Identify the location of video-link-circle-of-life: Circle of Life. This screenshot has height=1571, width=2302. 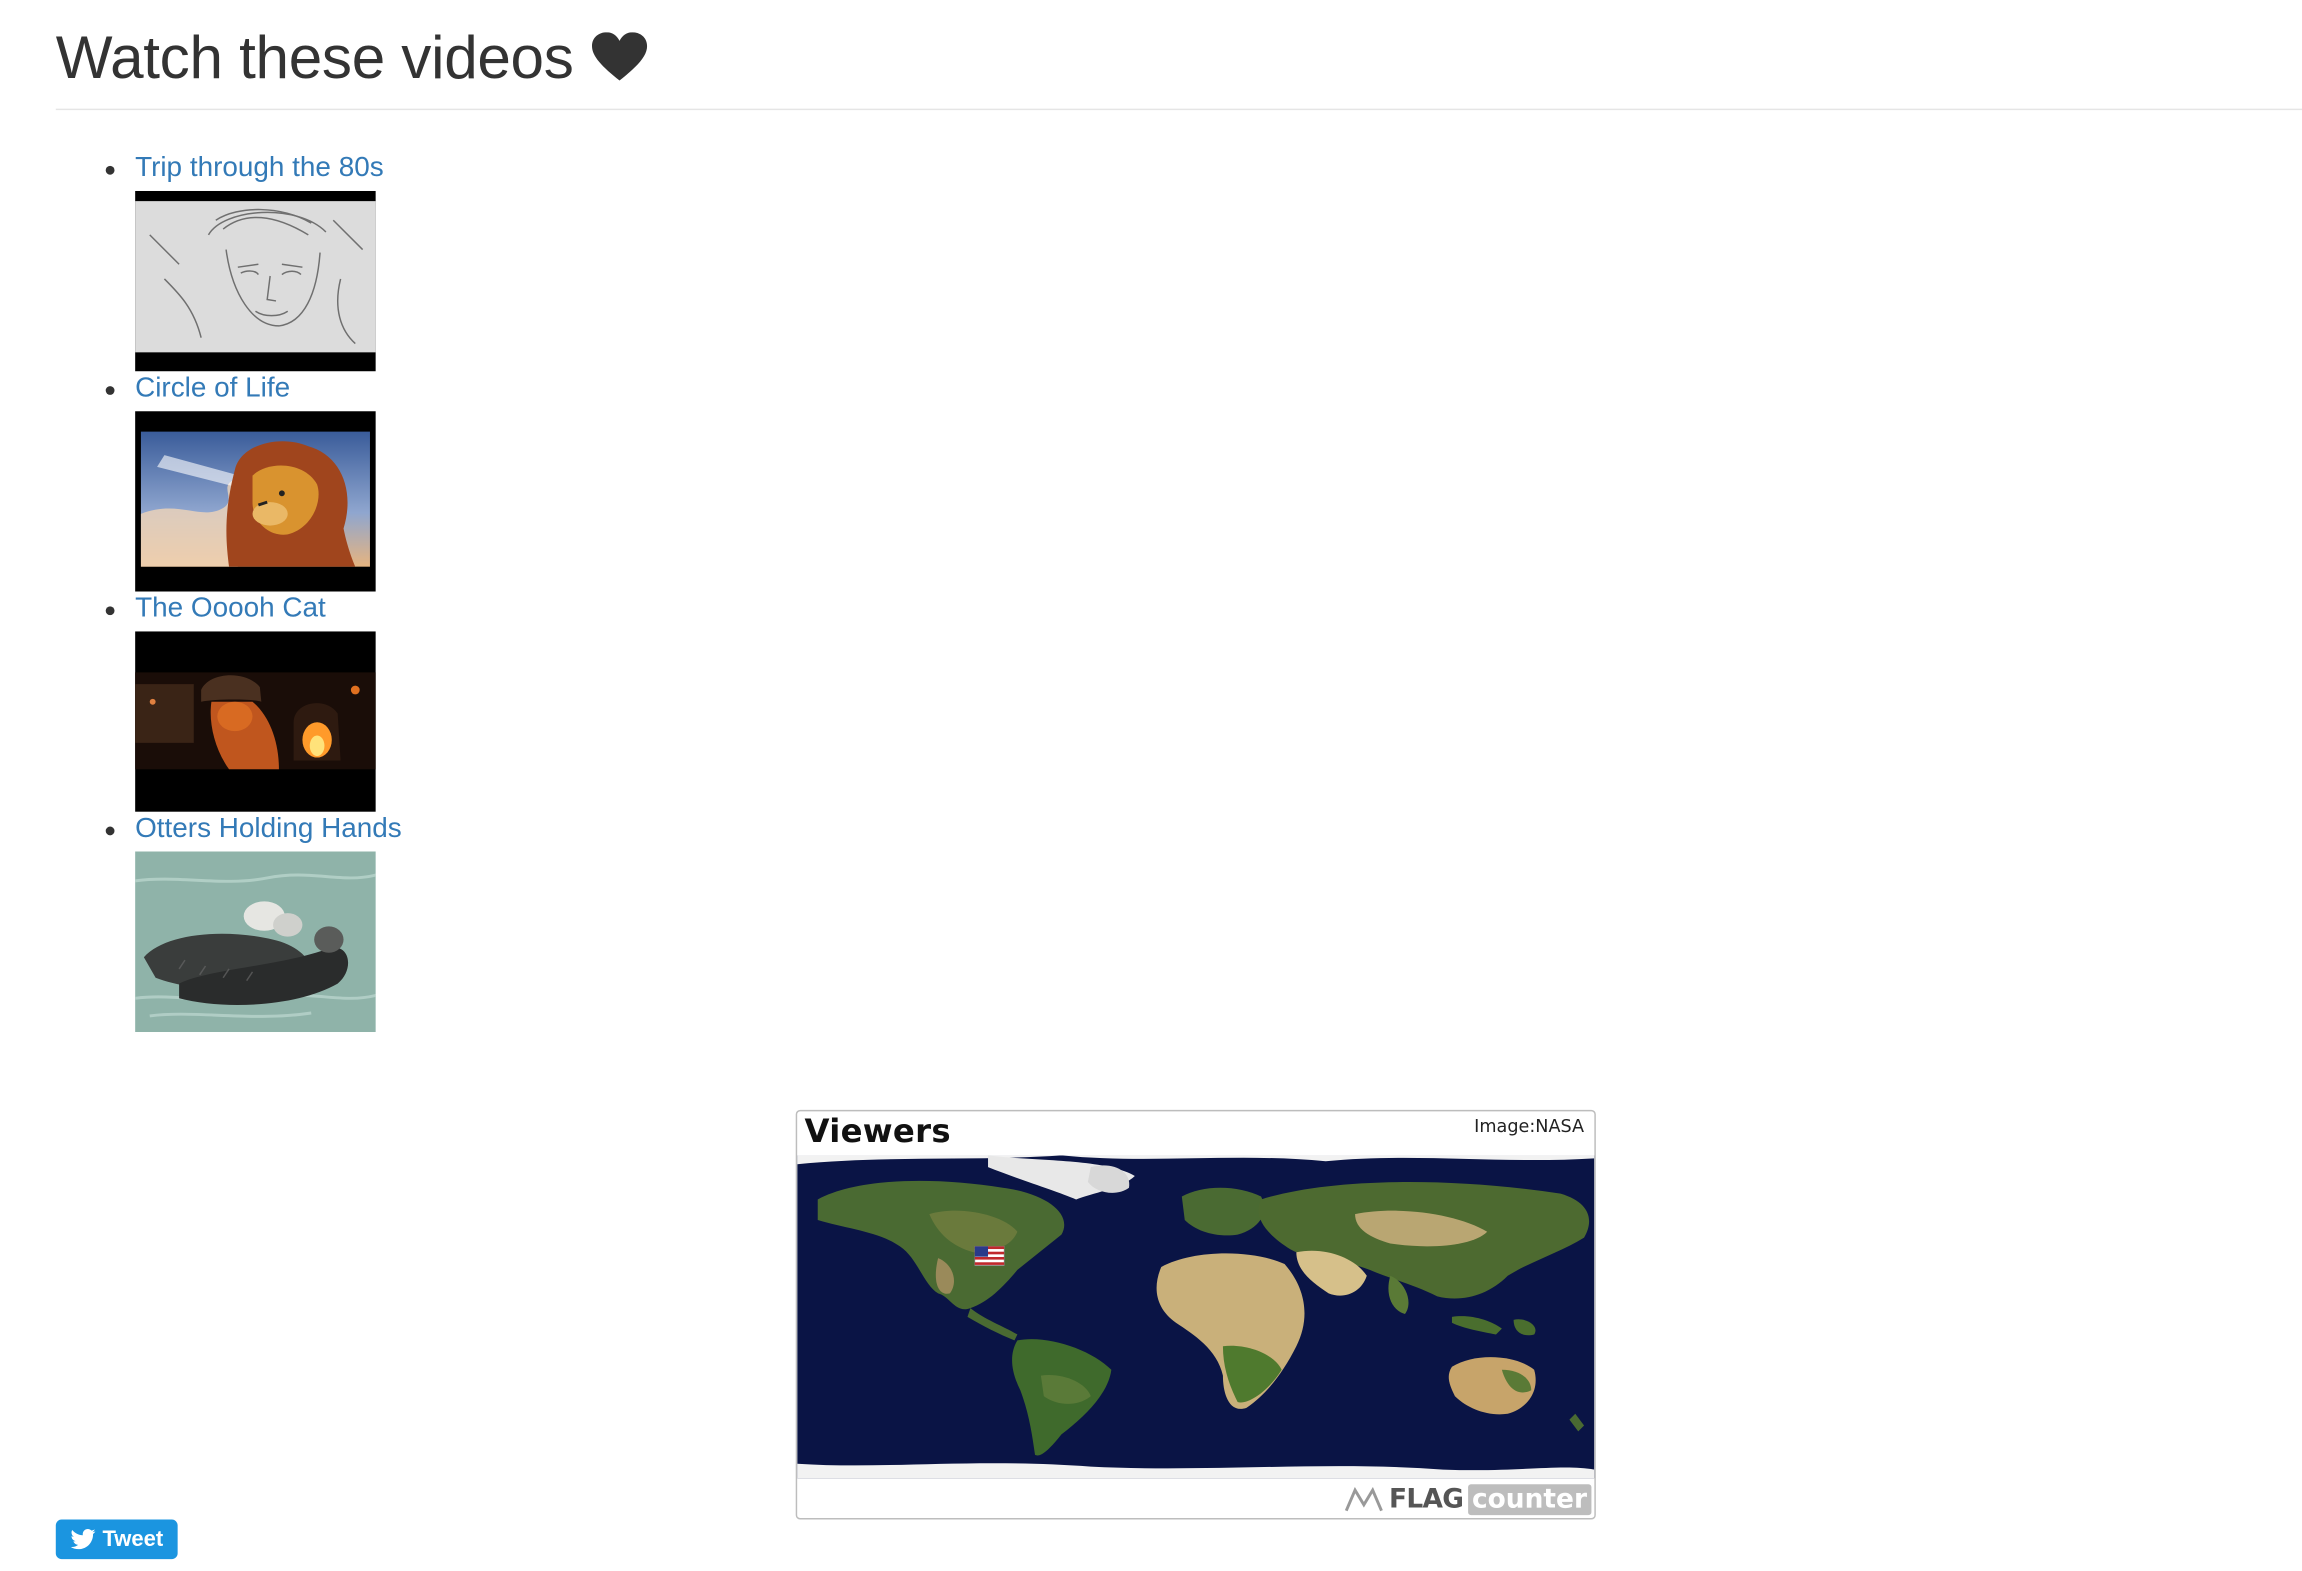
(268, 389).